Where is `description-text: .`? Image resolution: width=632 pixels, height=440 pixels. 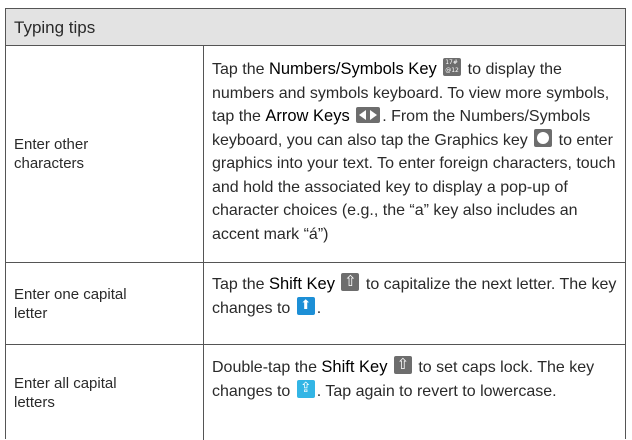
description-text: . is located at coordinates (319, 308).